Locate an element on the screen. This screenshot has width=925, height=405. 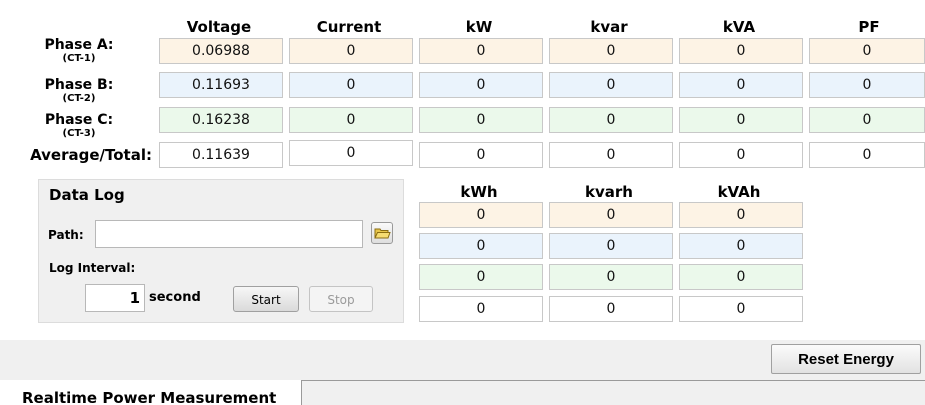
phase-b-kvarh: 0 is located at coordinates (611, 246).